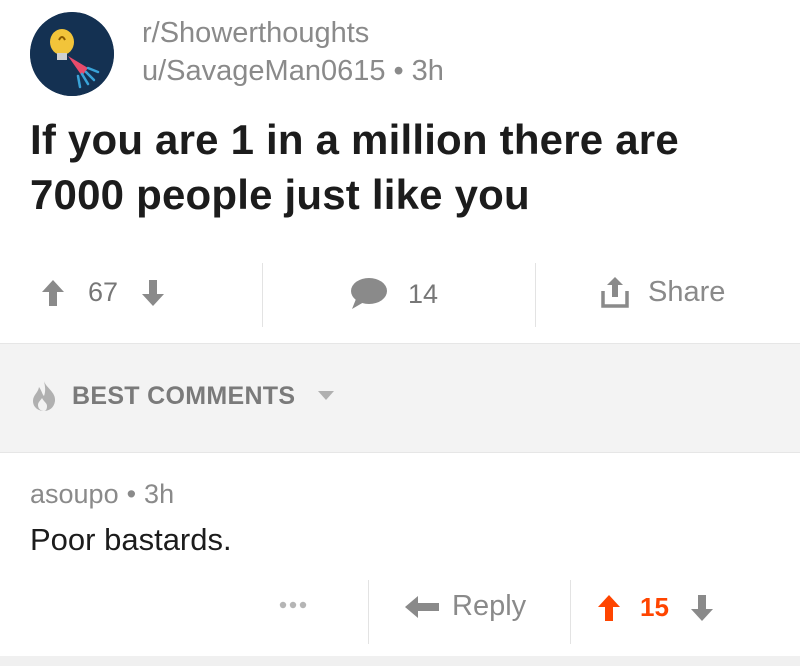  I want to click on comment-age: 3h, so click(159, 494).